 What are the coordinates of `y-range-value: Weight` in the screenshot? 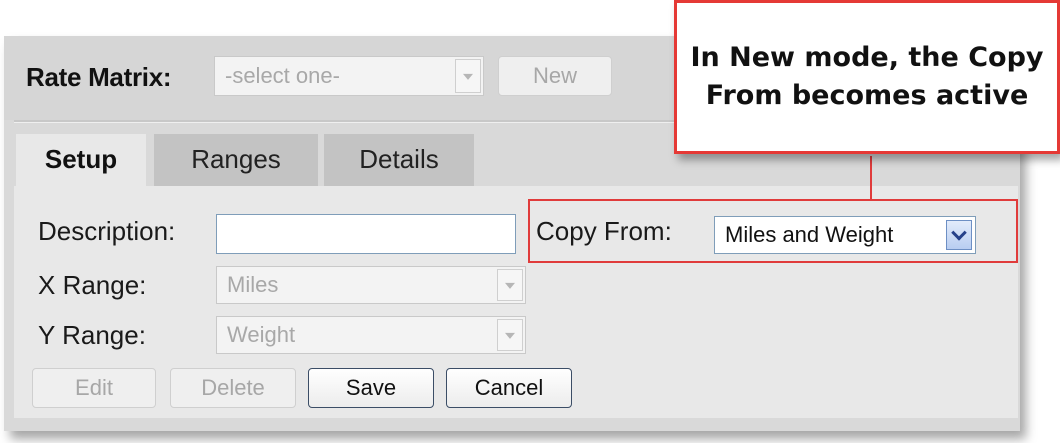 It's located at (261, 334).